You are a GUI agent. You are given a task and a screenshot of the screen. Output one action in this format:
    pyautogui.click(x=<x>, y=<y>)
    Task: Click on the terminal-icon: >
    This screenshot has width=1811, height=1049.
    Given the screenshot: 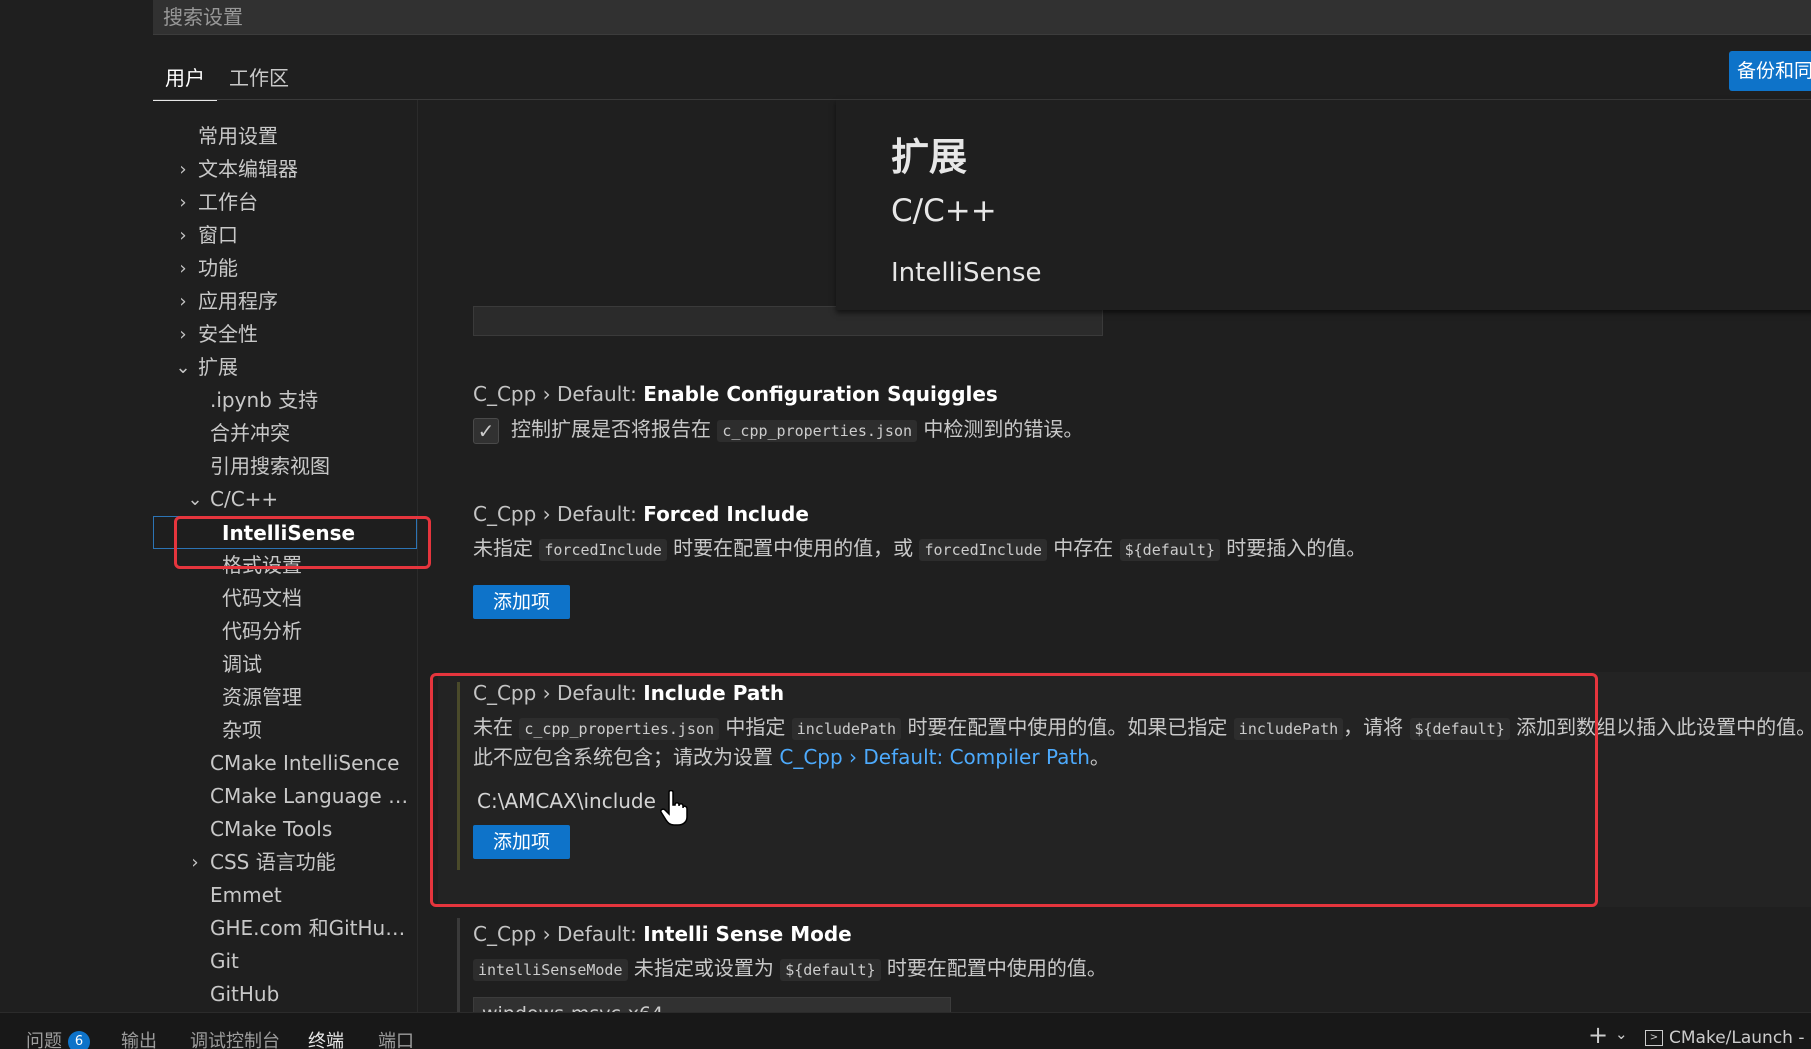 What is the action you would take?
    pyautogui.click(x=1654, y=1038)
    